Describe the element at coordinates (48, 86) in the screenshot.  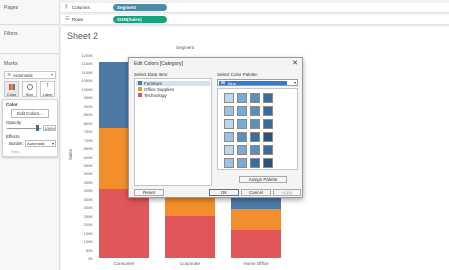
I see `label-icon: T` at that location.